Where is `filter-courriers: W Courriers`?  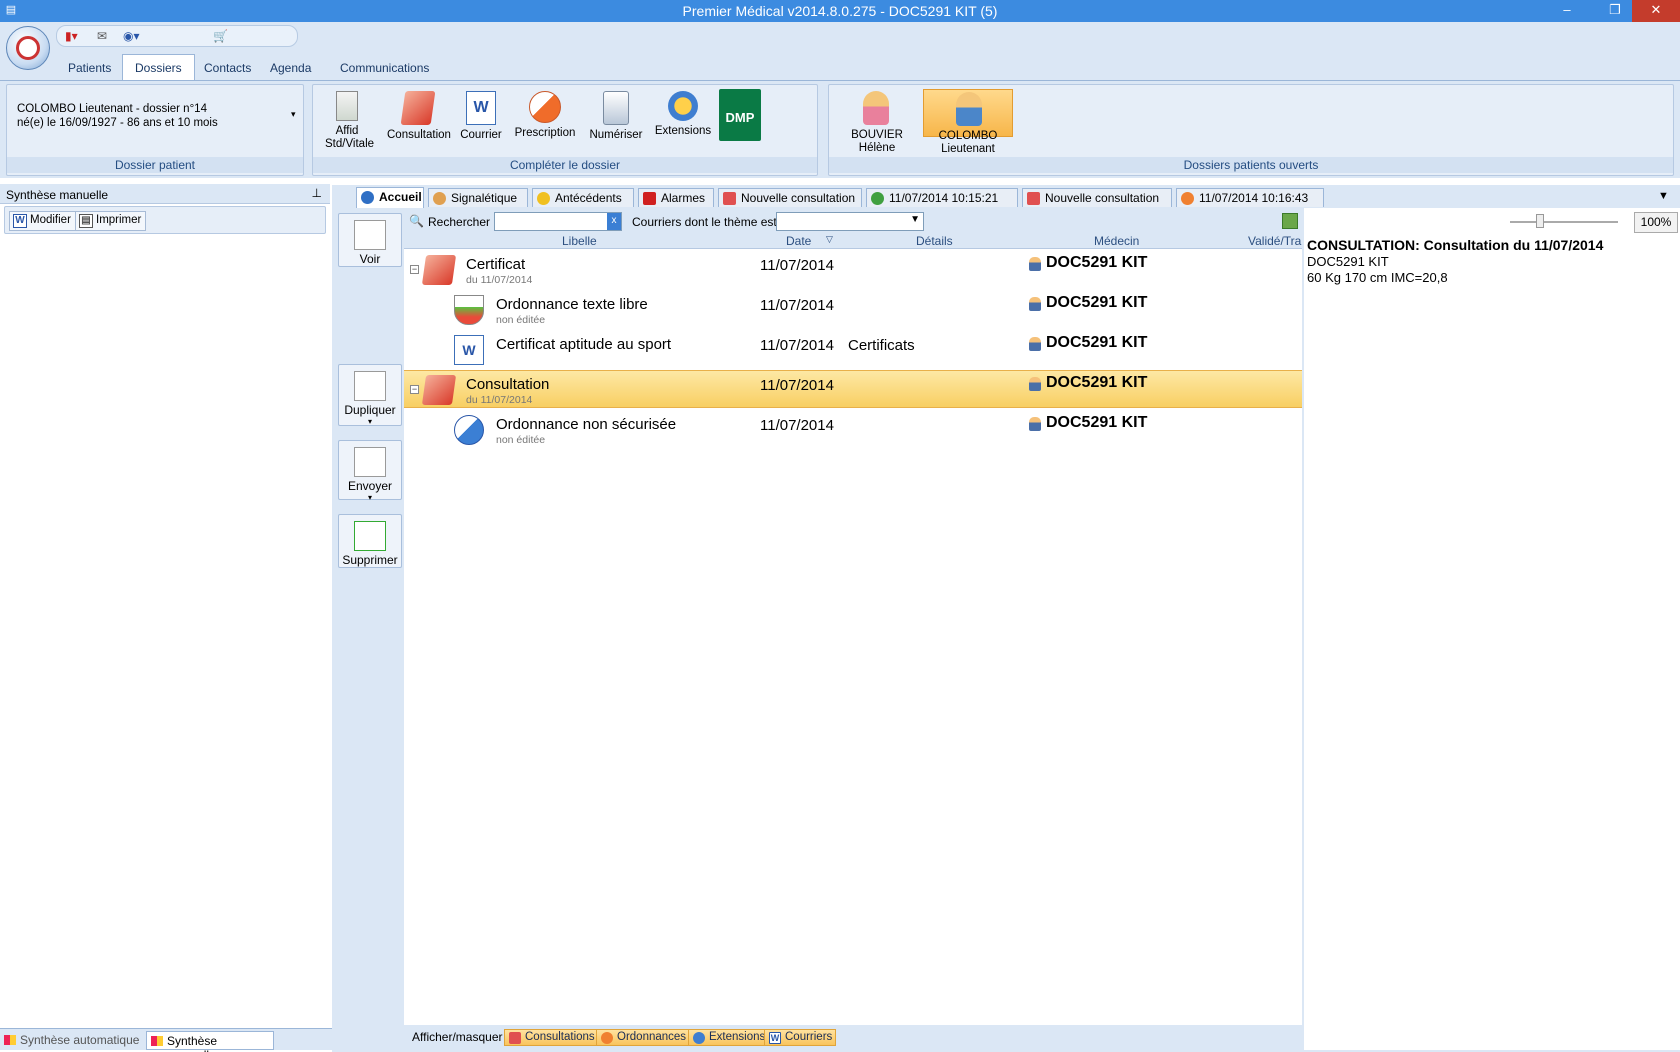 filter-courriers: W Courriers is located at coordinates (800, 1037).